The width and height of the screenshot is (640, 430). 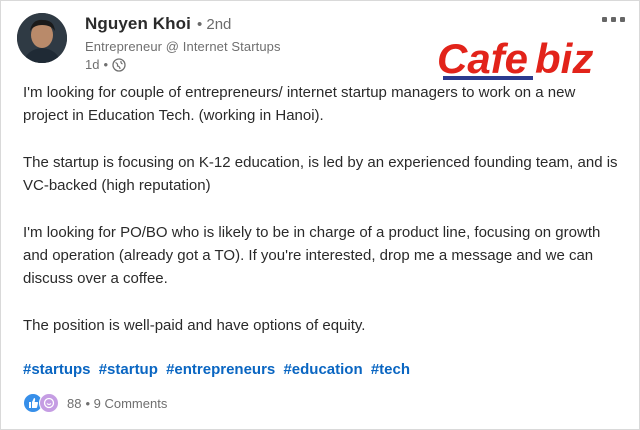 I want to click on hashtag-link: #entrepreneurs, so click(x=220, y=369).